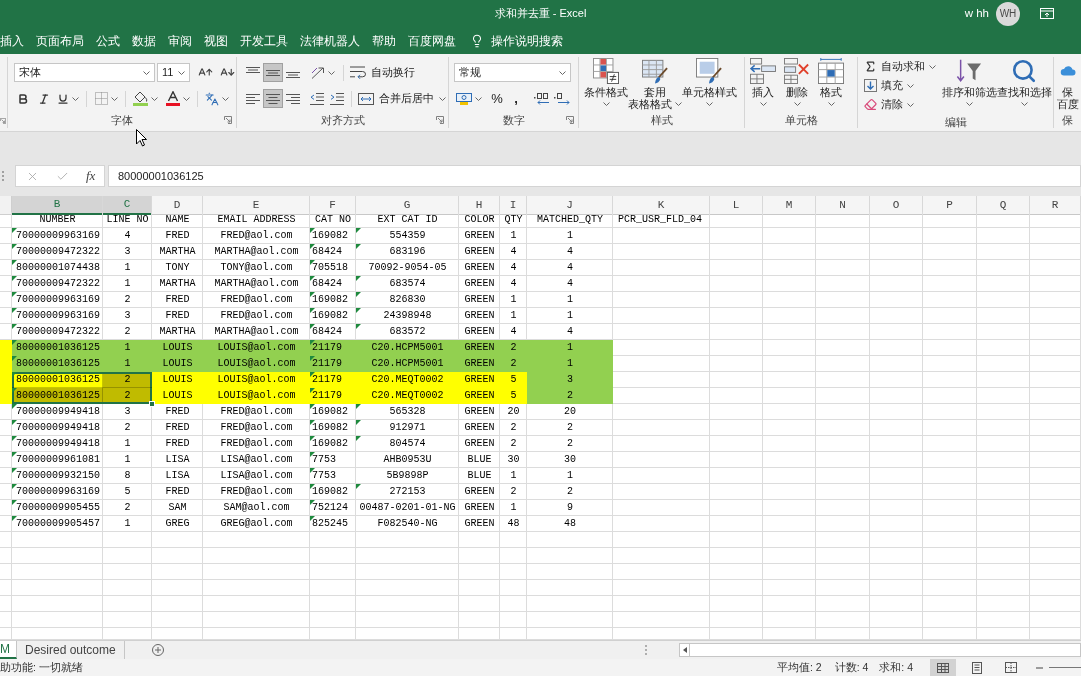 The height and width of the screenshot is (676, 1081). I want to click on table-cell-text: 169082, so click(330, 316).